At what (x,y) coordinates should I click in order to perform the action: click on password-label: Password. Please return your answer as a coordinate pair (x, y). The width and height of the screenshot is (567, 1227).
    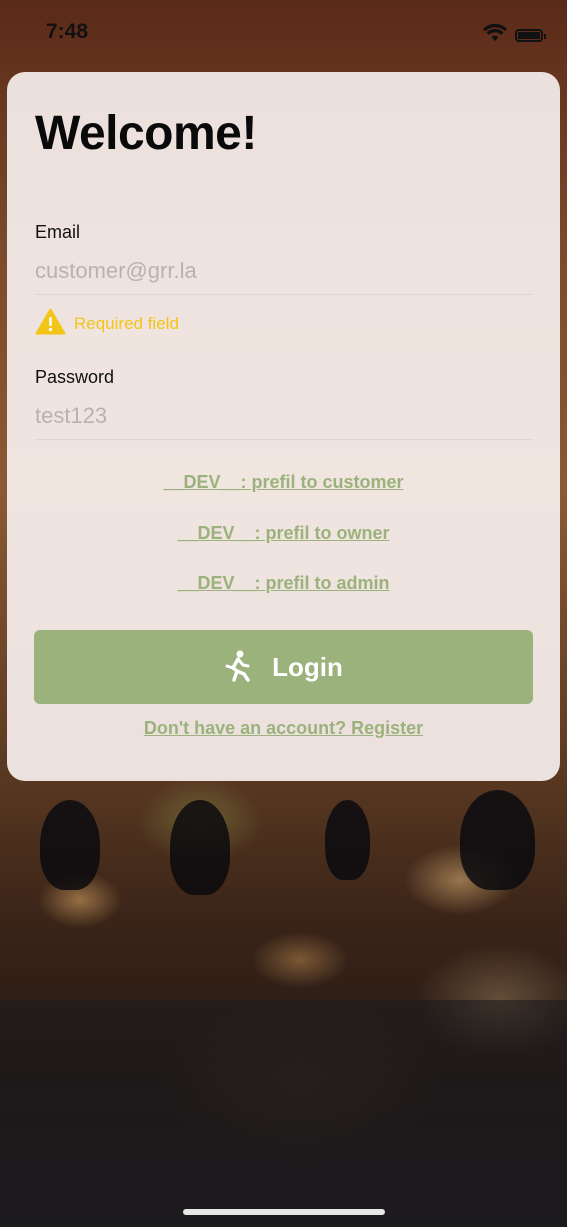
    Looking at the image, I should click on (75, 377).